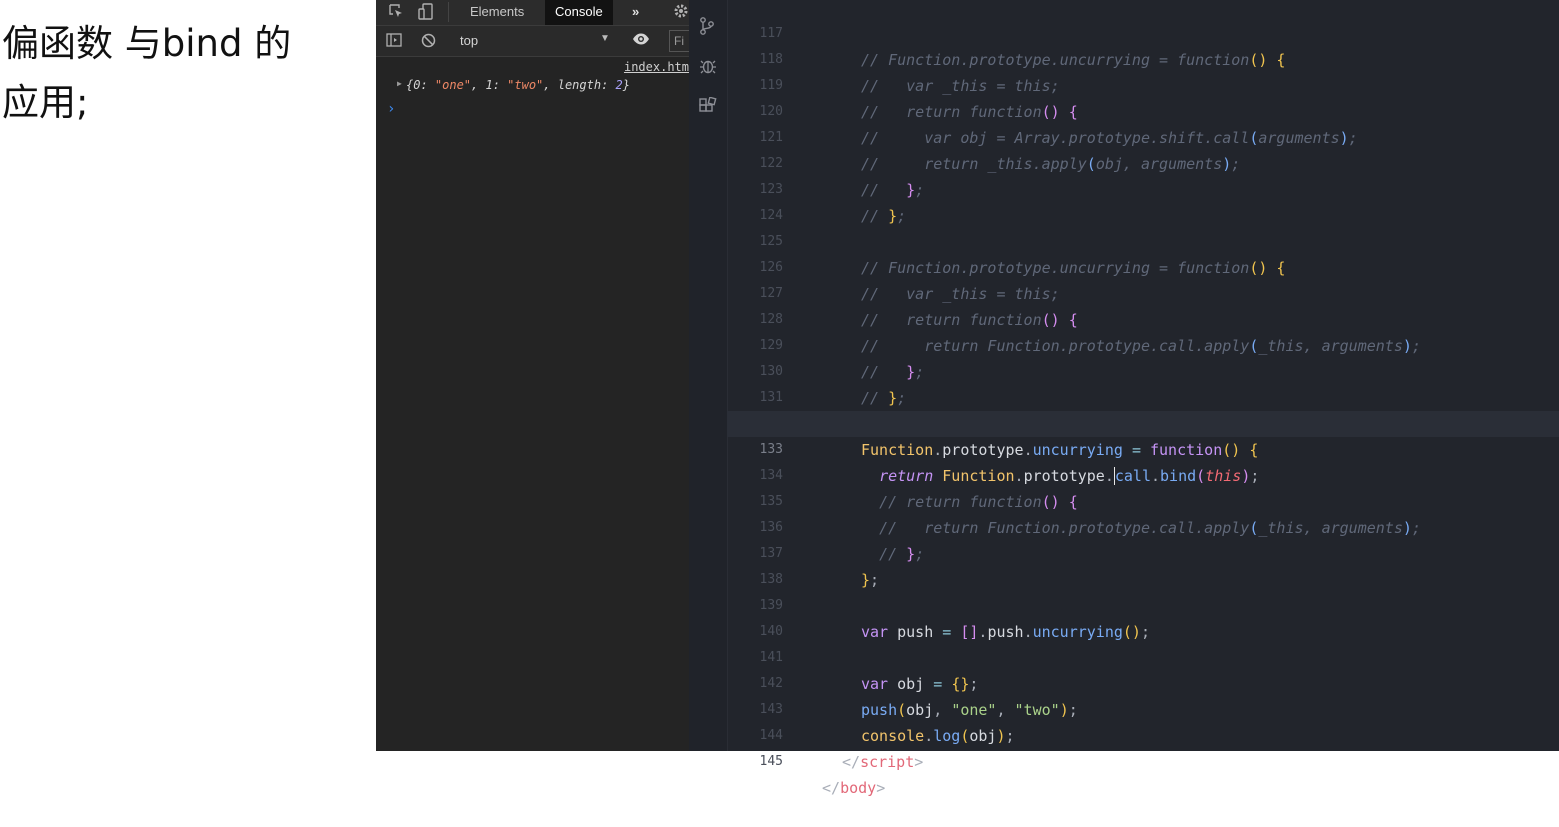 The width and height of the screenshot is (1559, 827). Describe the element at coordinates (1143, 682) in the screenshot. I see `code-line: 142 push(obj, "one", "two");` at that location.